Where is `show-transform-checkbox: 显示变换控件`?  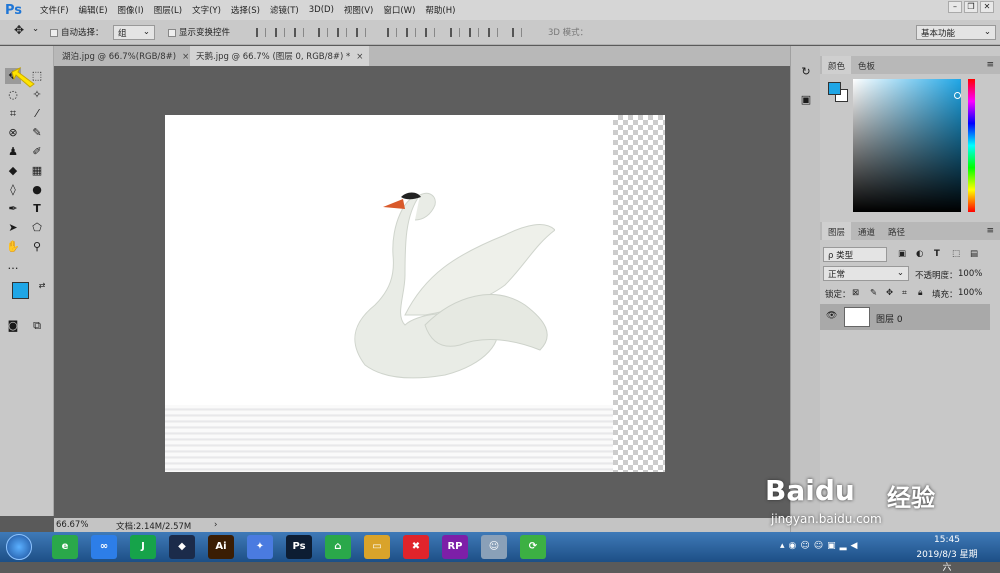
show-transform-checkbox: 显示变换控件 is located at coordinates (199, 32).